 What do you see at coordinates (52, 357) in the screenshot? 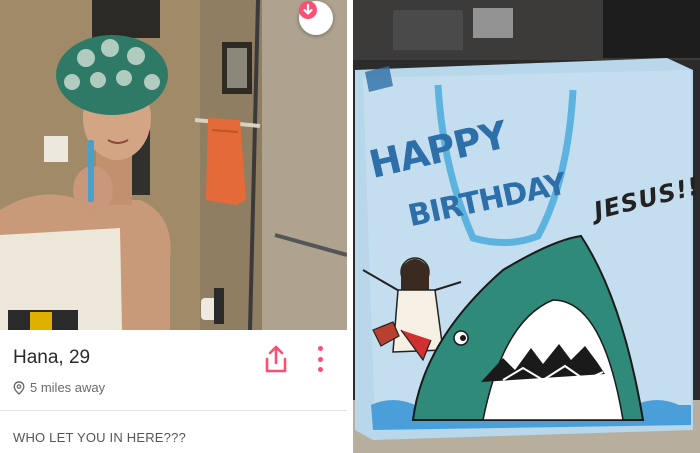
I see `profile-name-age: Hana, 29` at bounding box center [52, 357].